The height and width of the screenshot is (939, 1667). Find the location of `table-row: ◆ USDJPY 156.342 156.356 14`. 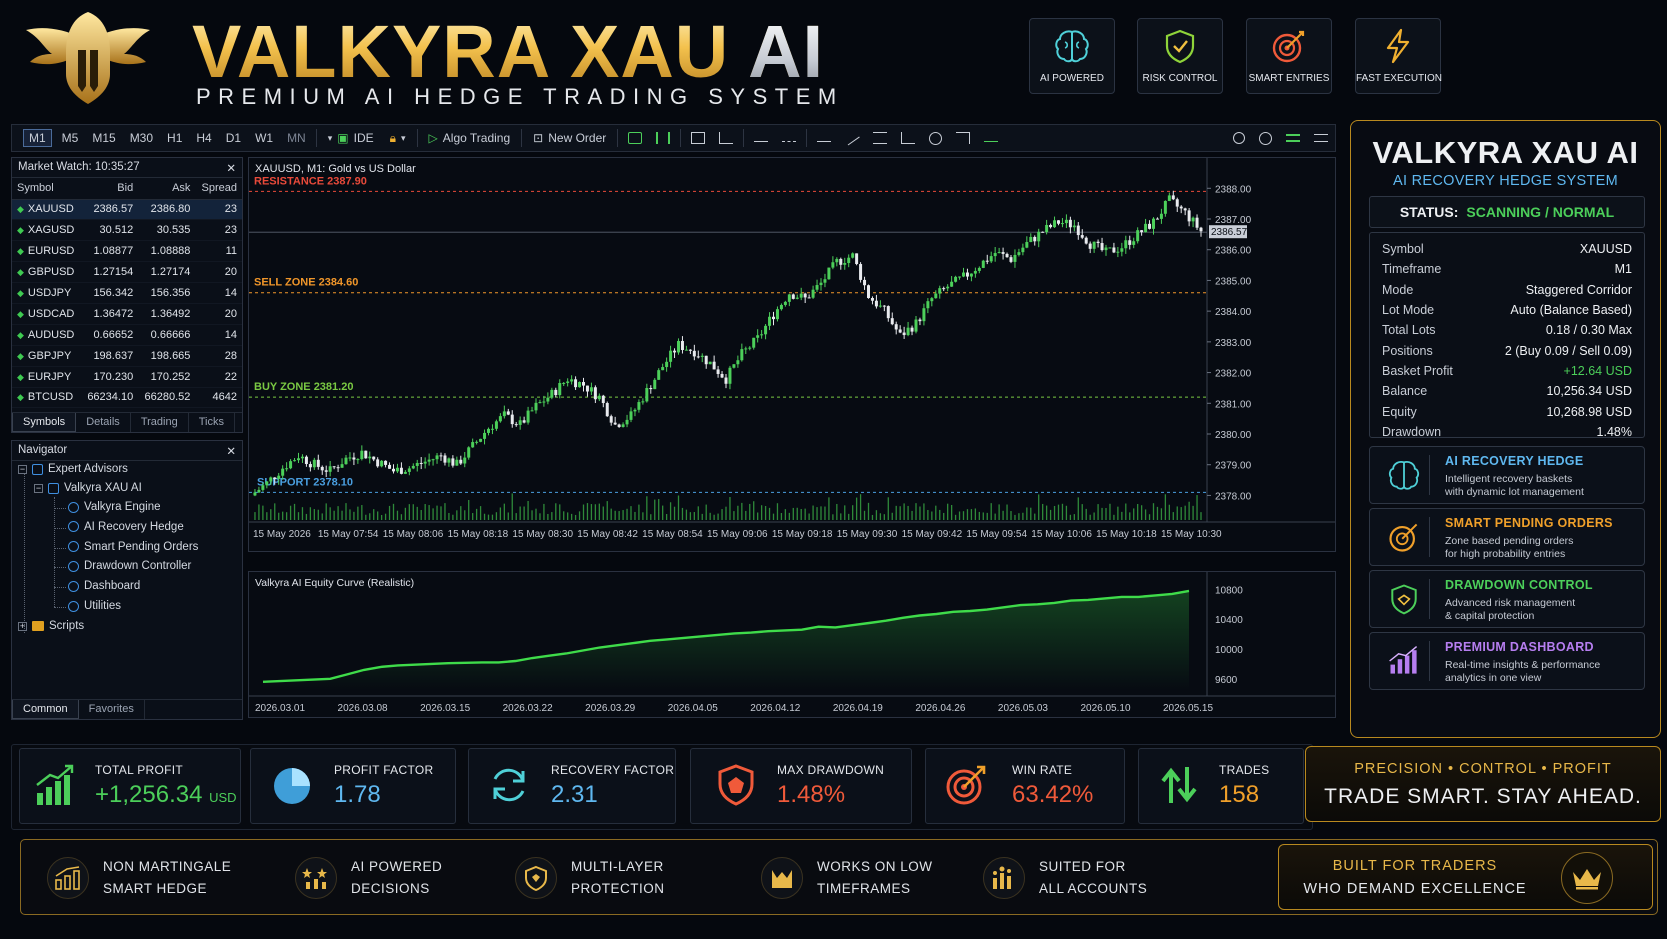

table-row: ◆ USDJPY 156.342 156.356 14 is located at coordinates (127, 293).